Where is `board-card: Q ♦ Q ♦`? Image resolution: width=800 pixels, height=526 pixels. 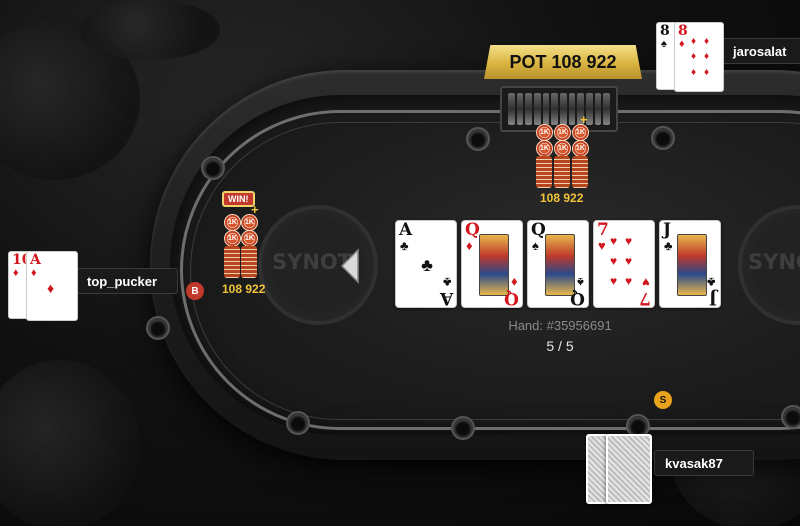 board-card: Q ♦ Q ♦ is located at coordinates (492, 264).